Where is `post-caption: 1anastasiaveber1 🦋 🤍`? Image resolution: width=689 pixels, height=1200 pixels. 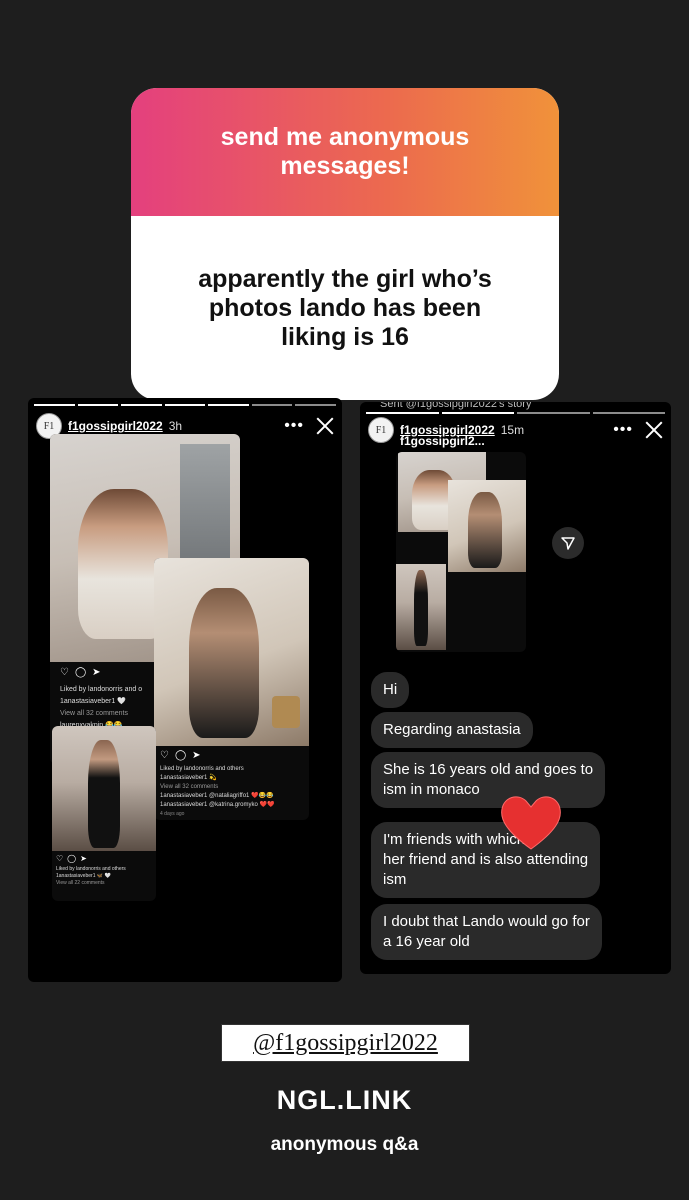
post-caption: 1anastasiaveber1 🦋 🤍 is located at coordinates (83, 876).